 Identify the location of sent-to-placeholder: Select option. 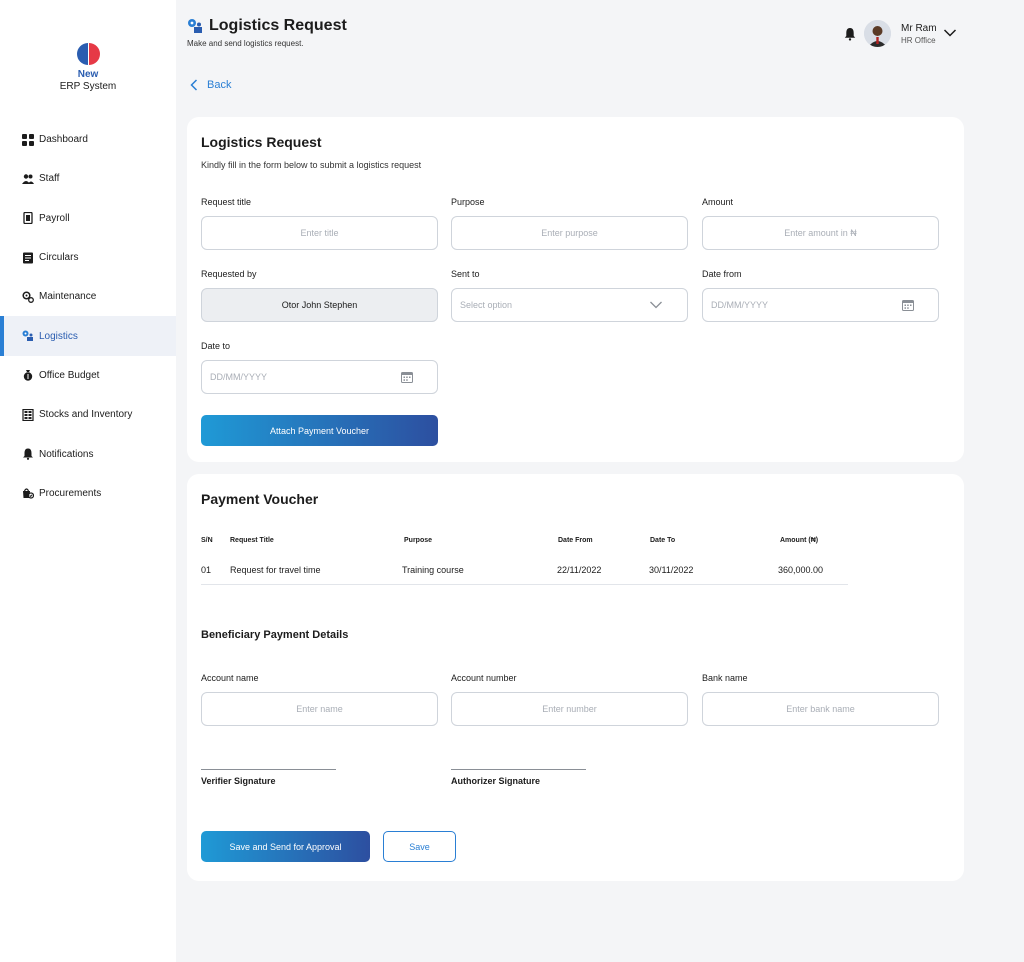
(486, 305).